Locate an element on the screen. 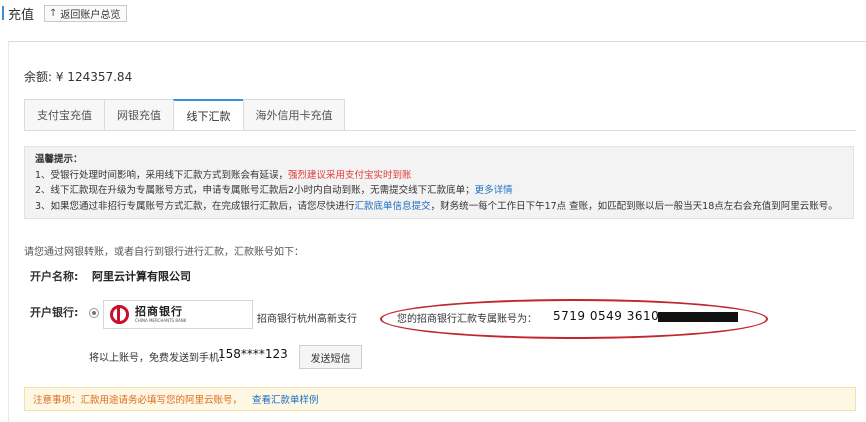 This screenshot has width=866, height=422. notice-text: 注意事项：汇款用途请务必填写您的阿里云账号， is located at coordinates (138, 400).